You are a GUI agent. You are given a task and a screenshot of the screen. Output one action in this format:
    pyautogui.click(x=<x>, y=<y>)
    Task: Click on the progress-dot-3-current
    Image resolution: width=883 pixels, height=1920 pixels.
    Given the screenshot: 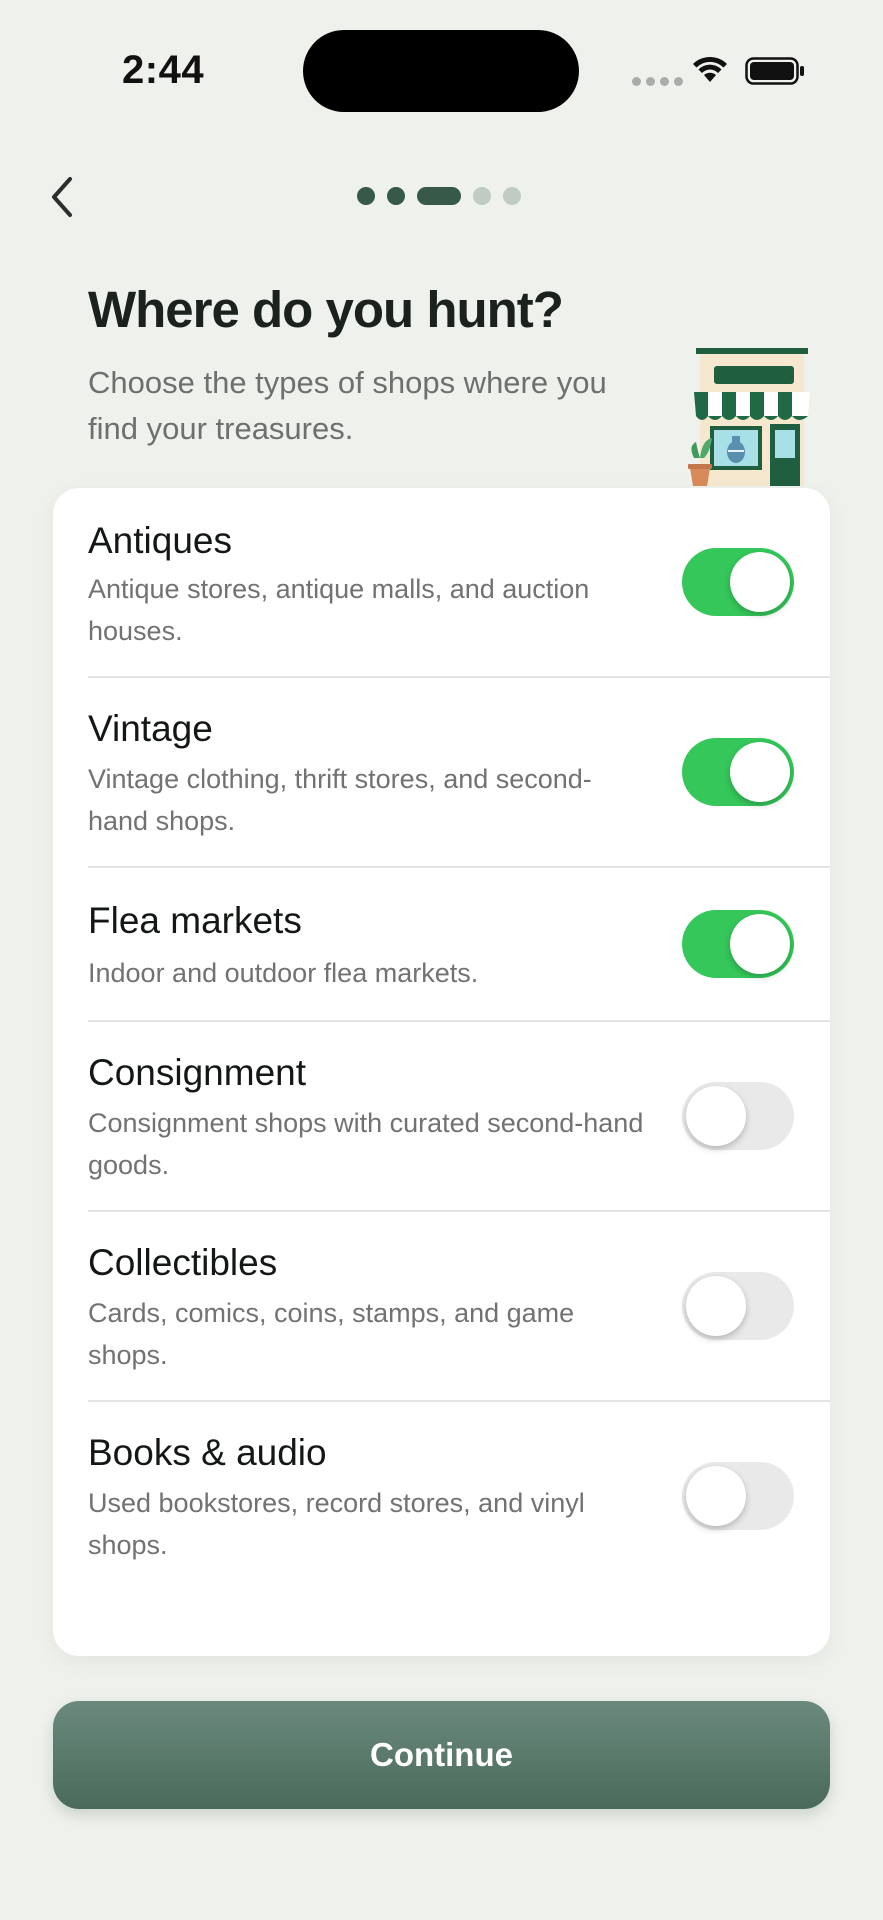 What is the action you would take?
    pyautogui.click(x=439, y=196)
    